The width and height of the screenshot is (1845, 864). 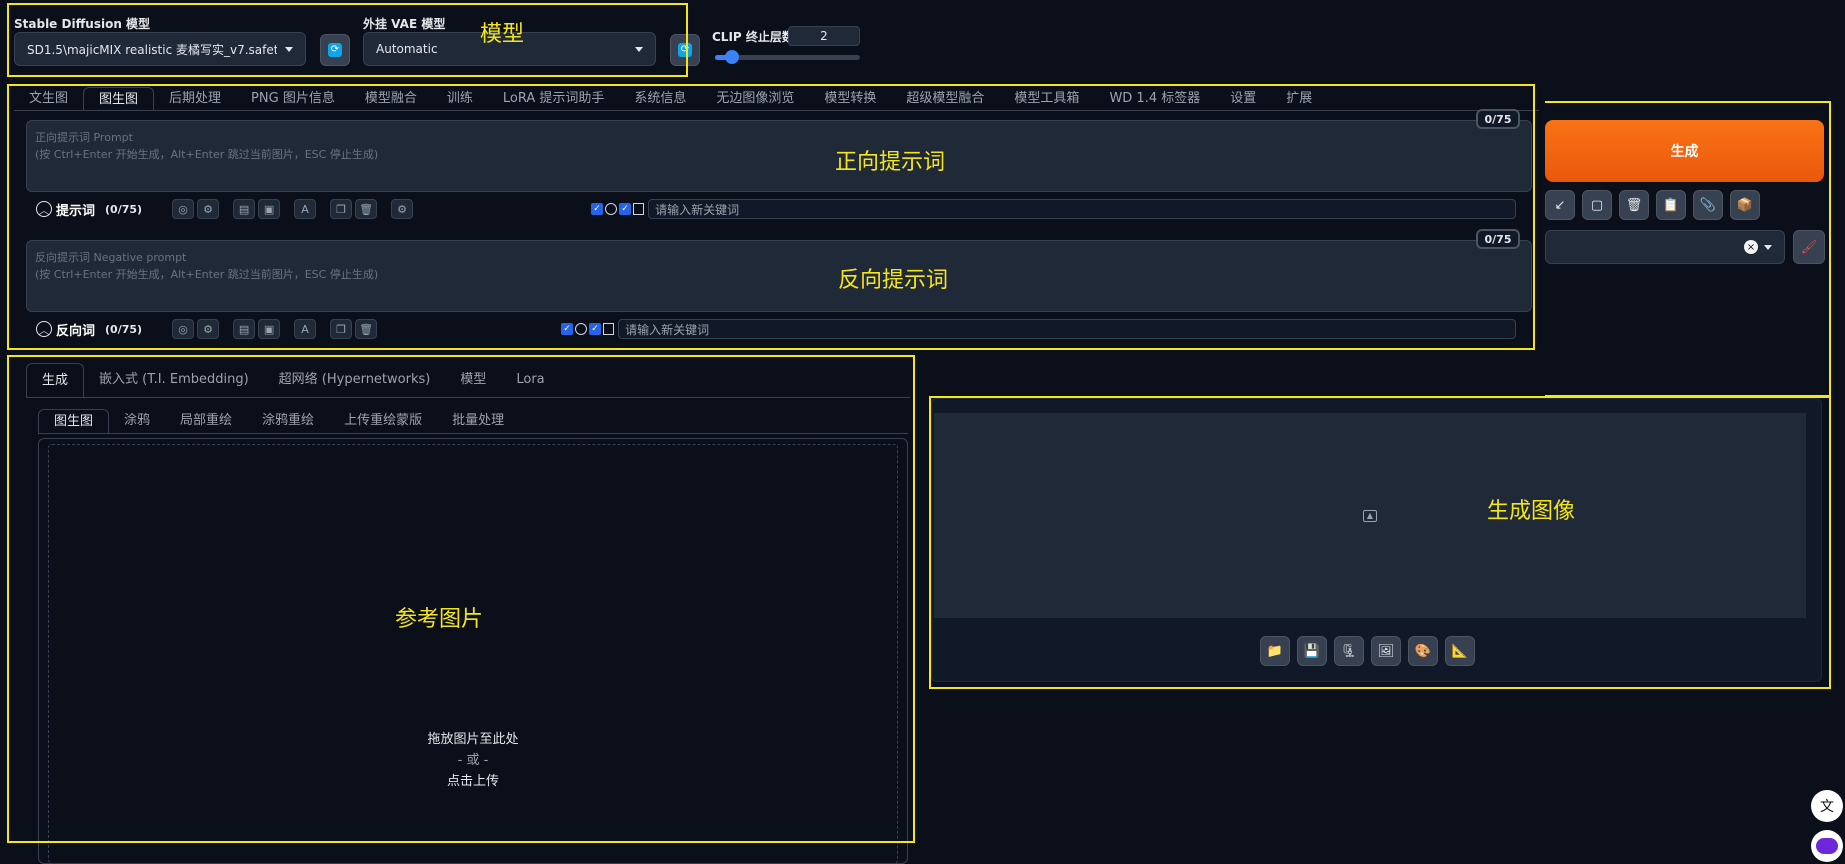 I want to click on clip-skip-slider, so click(x=787, y=57).